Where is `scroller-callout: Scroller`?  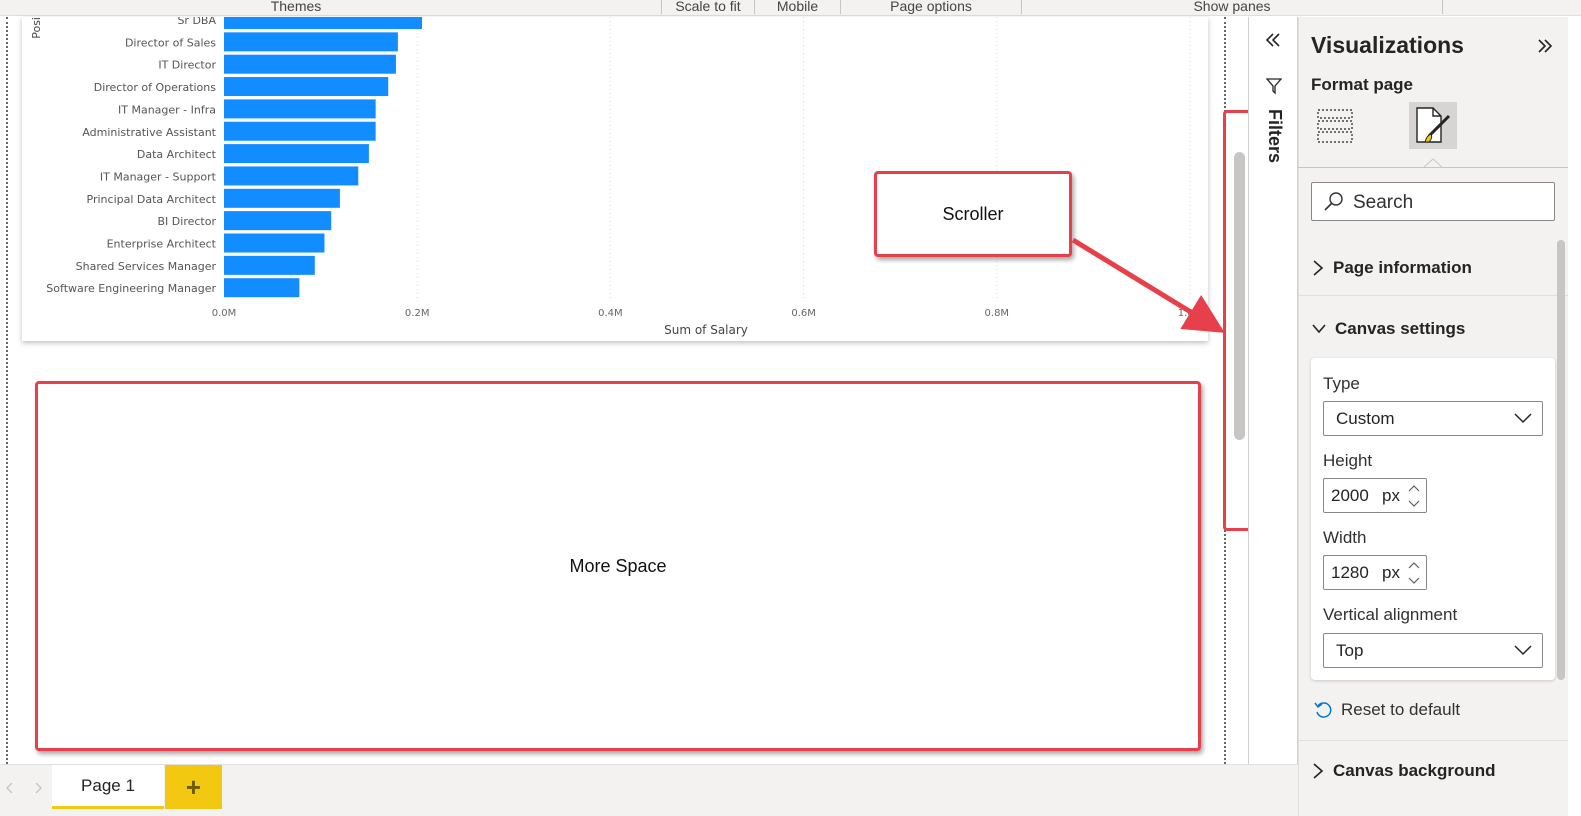
scroller-callout: Scroller is located at coordinates (973, 214).